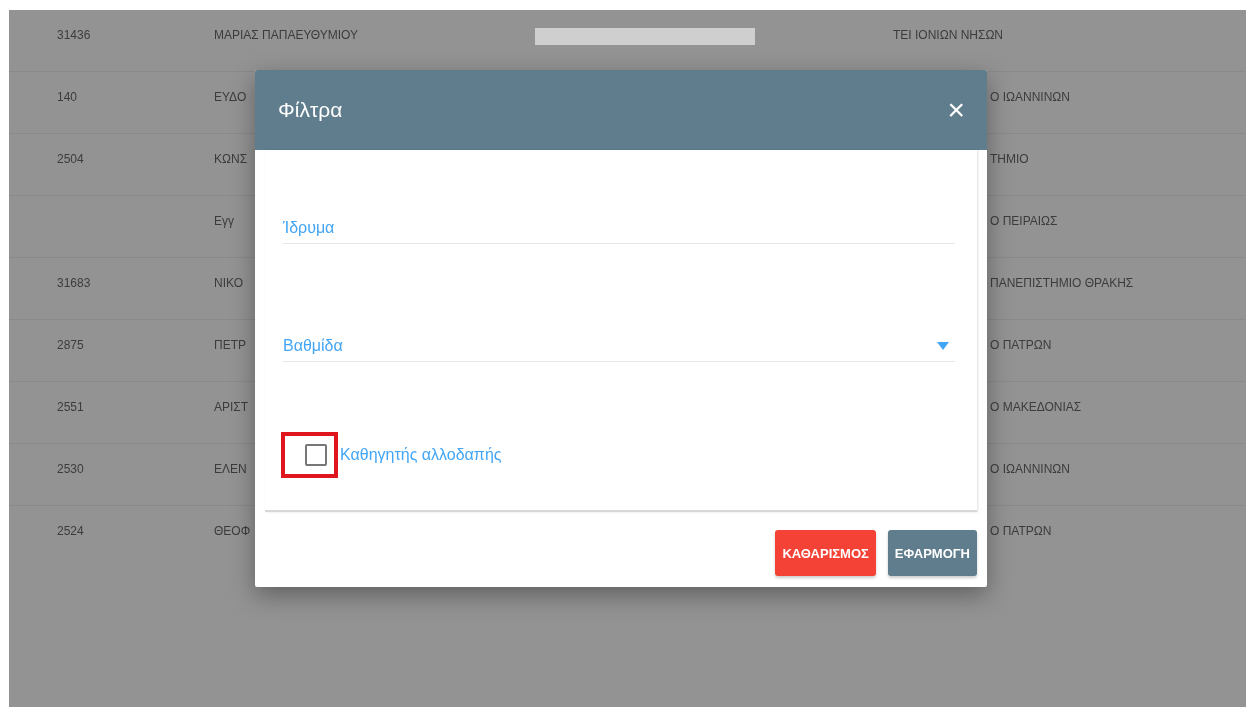 Image resolution: width=1246 pixels, height=707 pixels. Describe the element at coordinates (310, 110) in the screenshot. I see `dialog-title: Φίλτρα` at that location.